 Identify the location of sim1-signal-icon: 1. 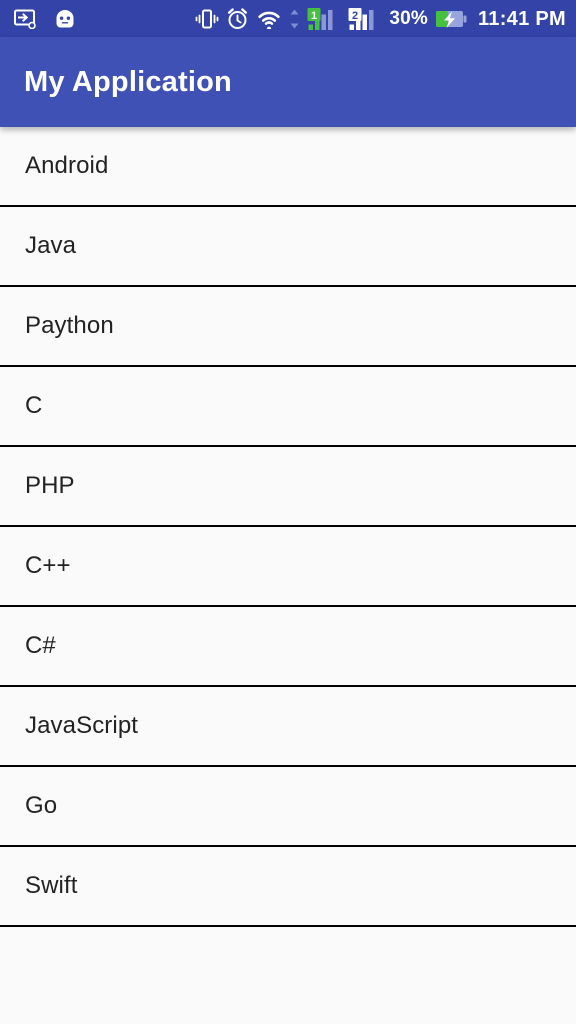
(324, 19).